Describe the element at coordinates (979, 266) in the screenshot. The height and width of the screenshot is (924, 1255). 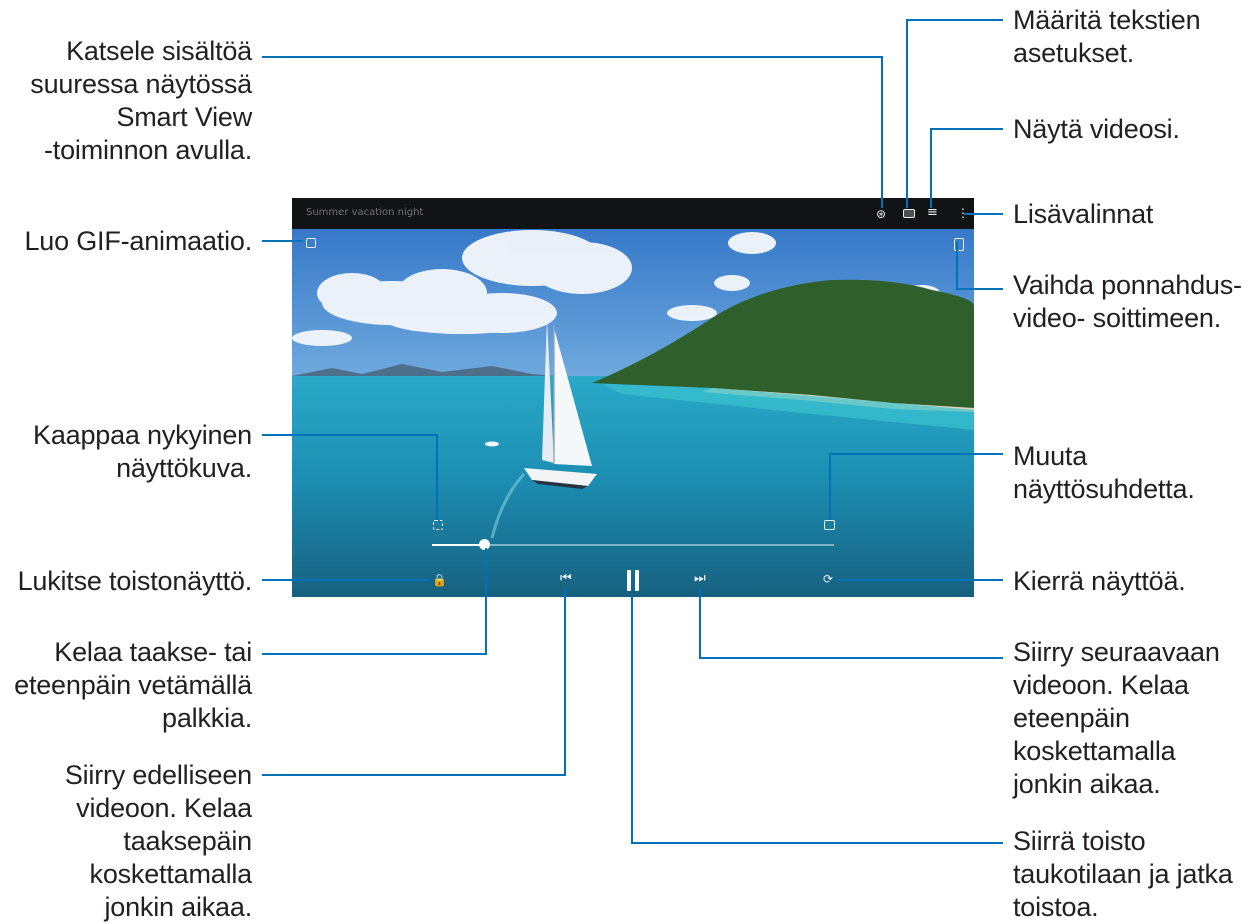
I see `leader-popup` at that location.